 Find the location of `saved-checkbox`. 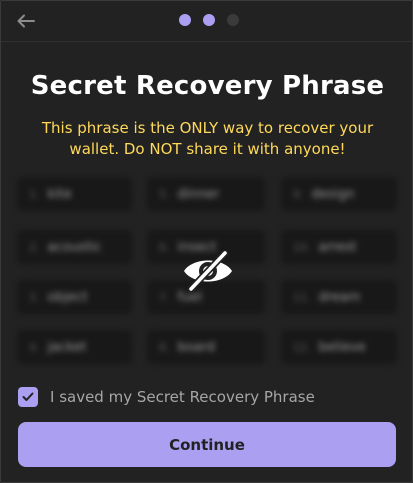

saved-checkbox is located at coordinates (28, 397).